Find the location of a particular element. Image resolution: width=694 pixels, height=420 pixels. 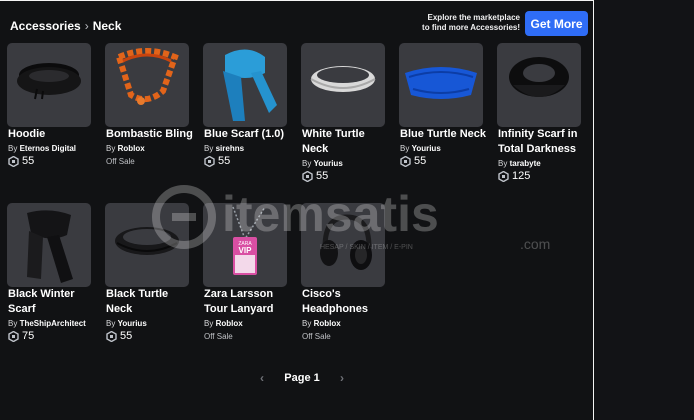

hoodie-thumbnail-icon is located at coordinates (49, 81).